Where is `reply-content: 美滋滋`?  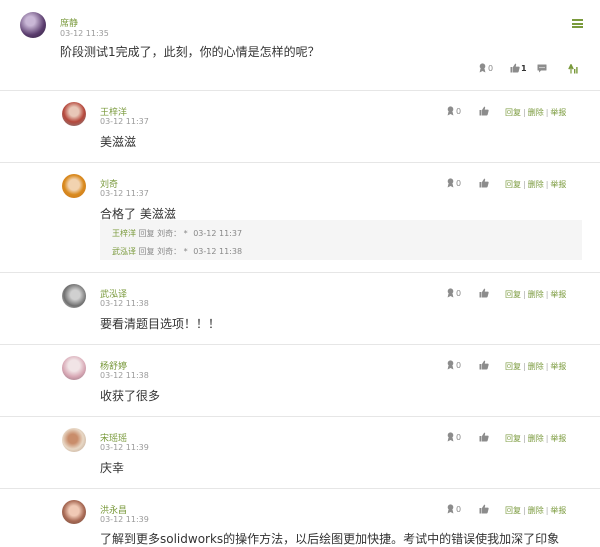 reply-content: 美滋滋 is located at coordinates (118, 142).